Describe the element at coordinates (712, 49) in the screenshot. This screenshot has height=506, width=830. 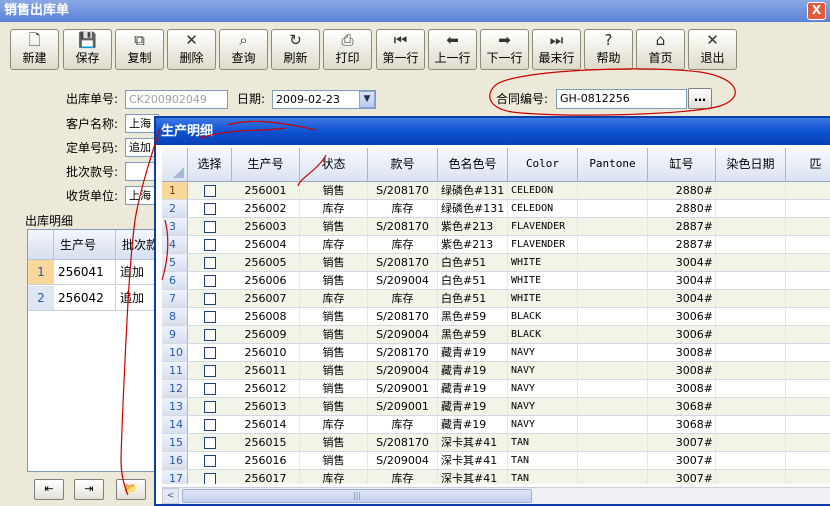
I see `toolbar-button-13: ✕ 退出` at that location.